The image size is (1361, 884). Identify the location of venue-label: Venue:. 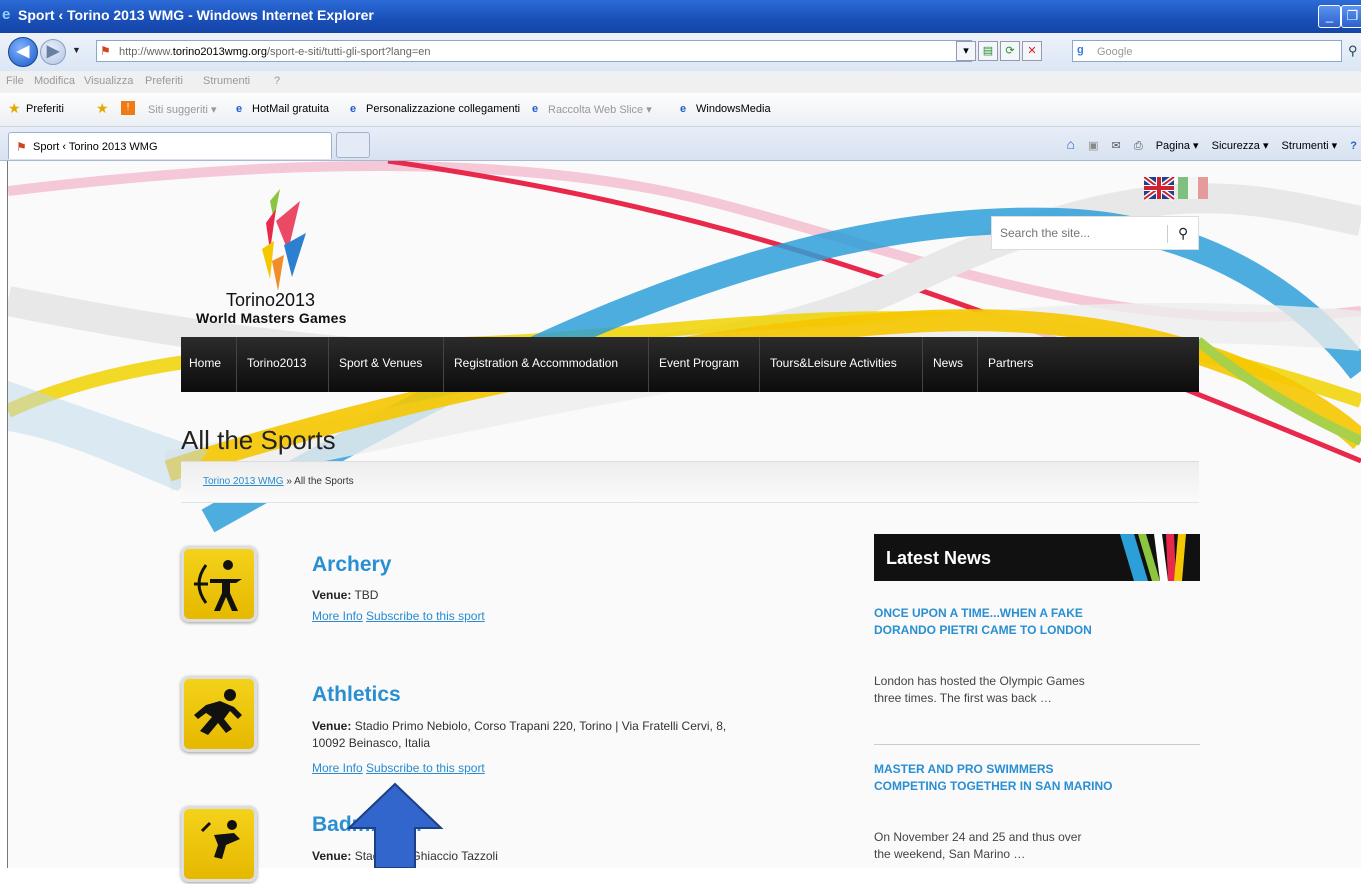
(332, 726).